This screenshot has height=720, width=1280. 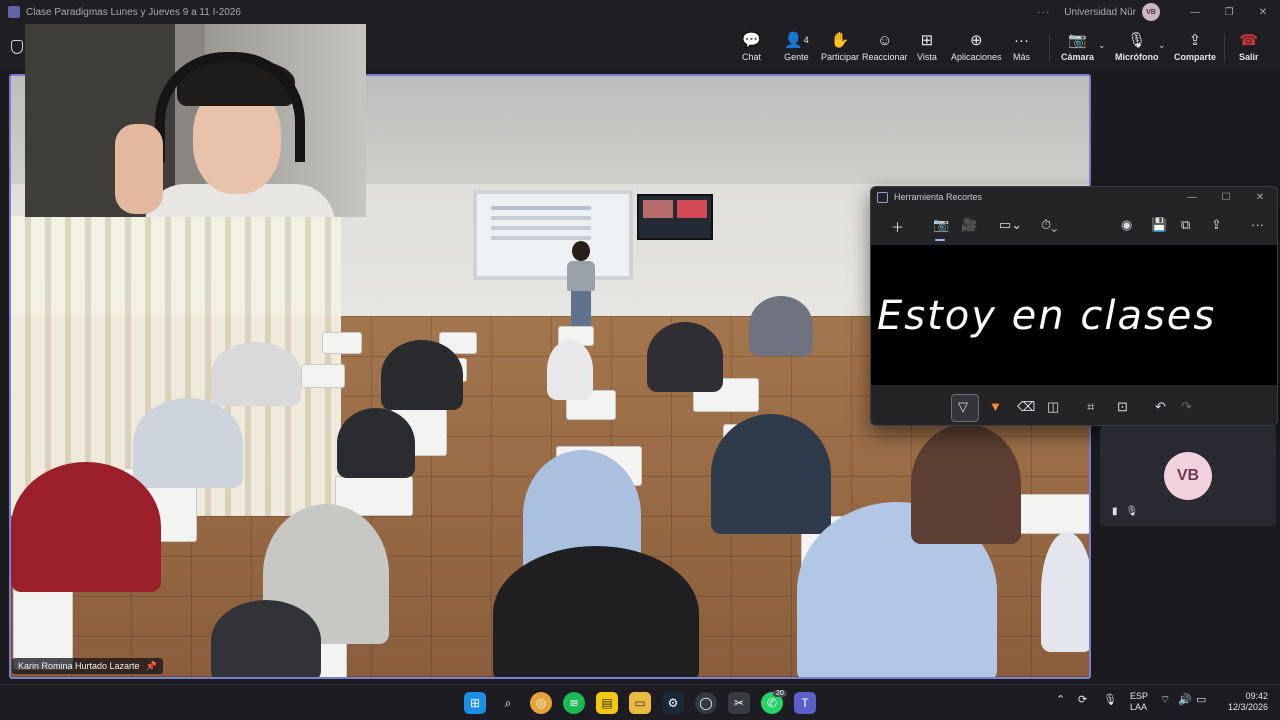 I want to click on spotify-icon: ≋, so click(x=574, y=703).